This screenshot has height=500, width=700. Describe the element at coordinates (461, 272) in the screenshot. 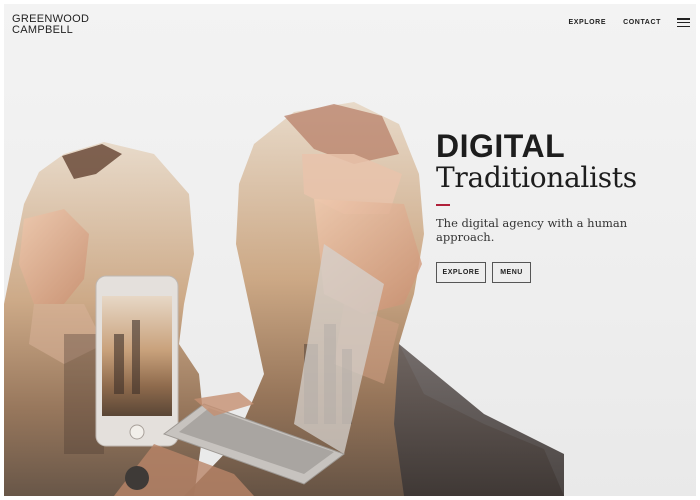

I see `explore-button: EXPLORE` at that location.